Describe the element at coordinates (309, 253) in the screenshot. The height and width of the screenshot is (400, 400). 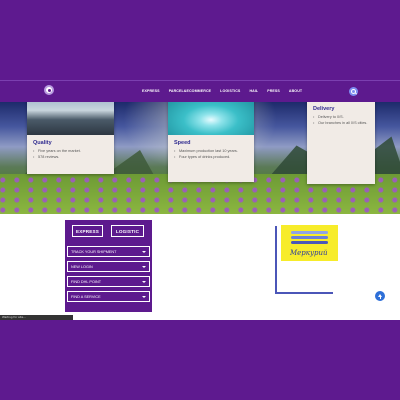
I see `partner-name: Меркурий` at that location.